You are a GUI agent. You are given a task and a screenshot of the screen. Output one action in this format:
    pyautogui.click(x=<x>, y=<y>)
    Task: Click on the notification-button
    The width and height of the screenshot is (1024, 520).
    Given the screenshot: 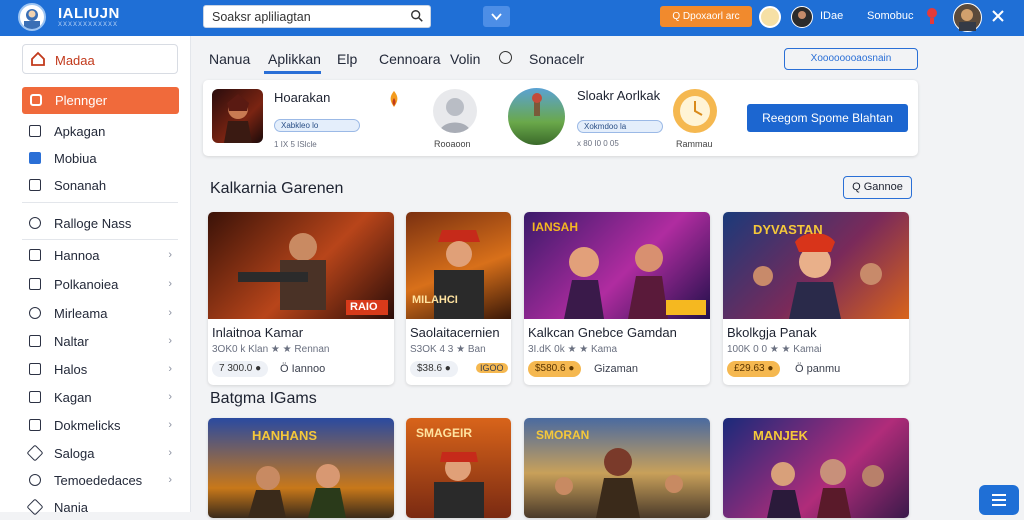 What is the action you would take?
    pyautogui.click(x=496, y=16)
    